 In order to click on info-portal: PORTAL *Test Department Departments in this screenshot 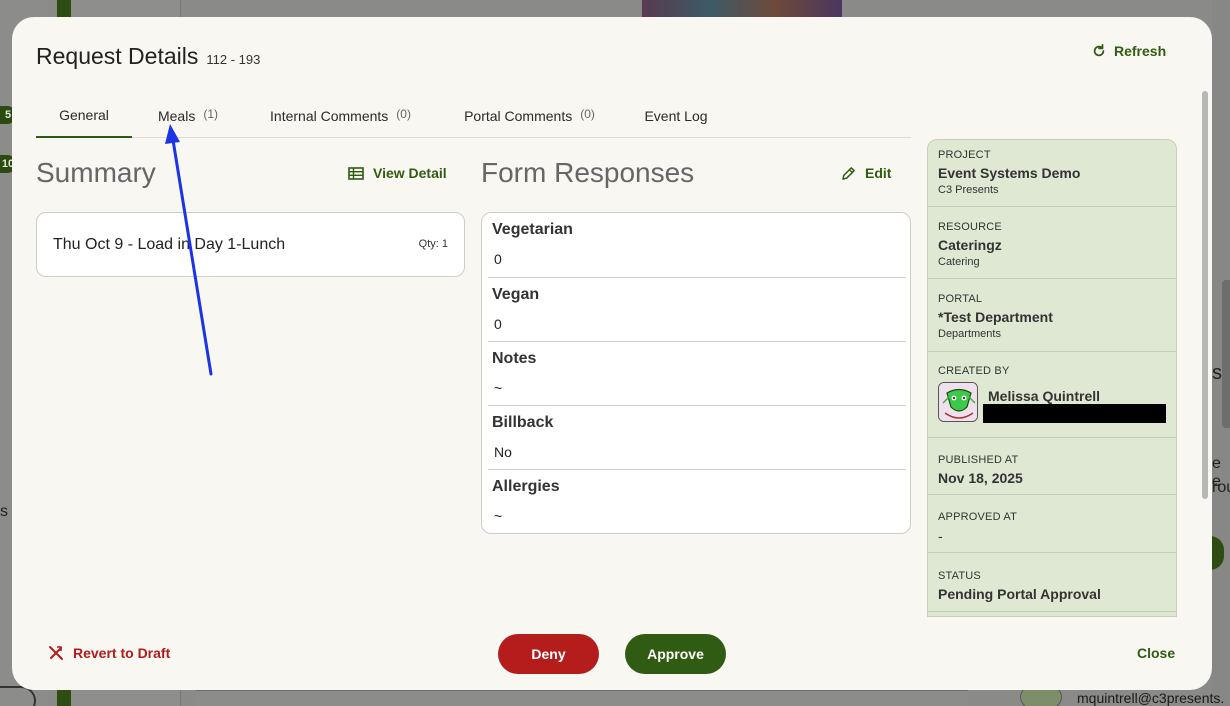, I will do `click(1052, 315)`.